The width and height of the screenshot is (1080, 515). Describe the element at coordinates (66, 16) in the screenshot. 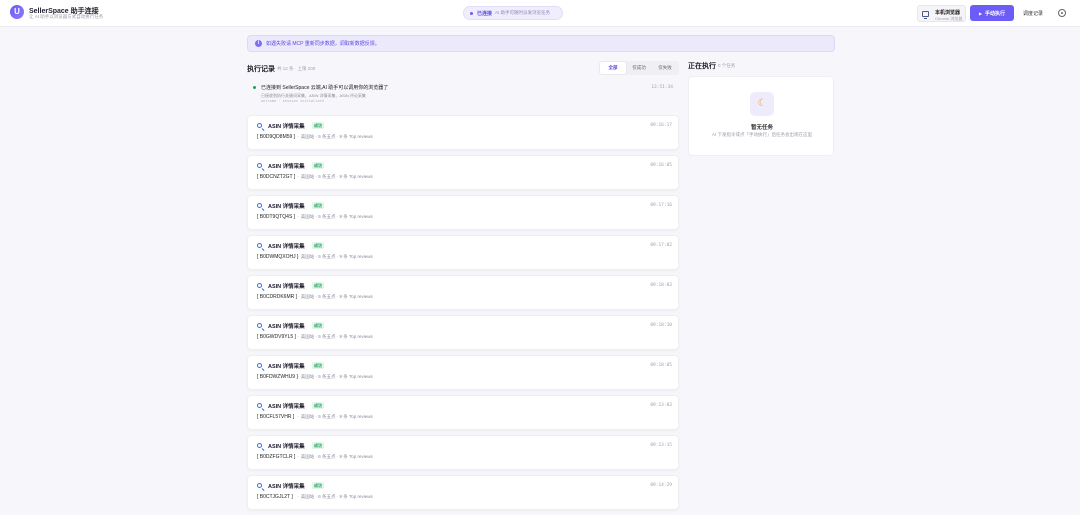

I see `app-subtitle: 让 AI 助手以浏览器方式自动执行任务` at that location.